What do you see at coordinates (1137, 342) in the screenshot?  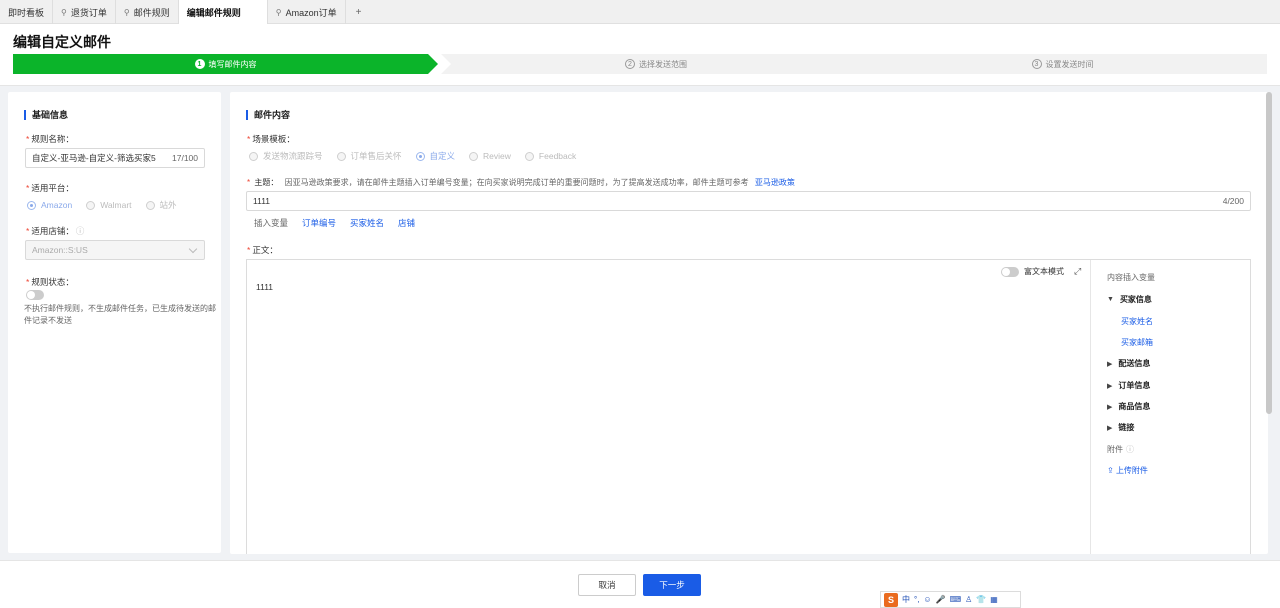 I see `var-item-label: 买家邮箱` at bounding box center [1137, 342].